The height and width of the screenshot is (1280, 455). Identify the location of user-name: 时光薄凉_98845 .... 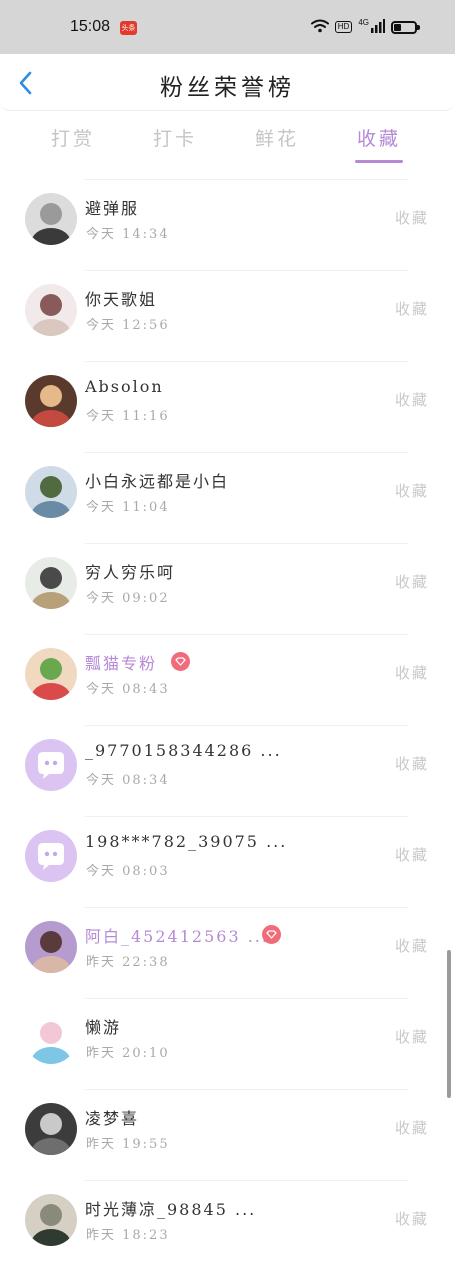
(171, 1209).